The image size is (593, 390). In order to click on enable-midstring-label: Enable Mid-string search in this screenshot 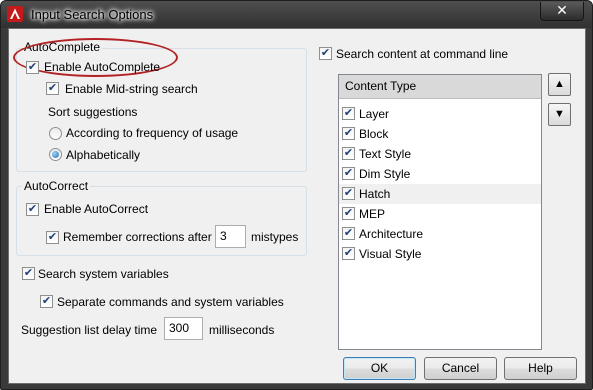, I will do `click(131, 89)`.